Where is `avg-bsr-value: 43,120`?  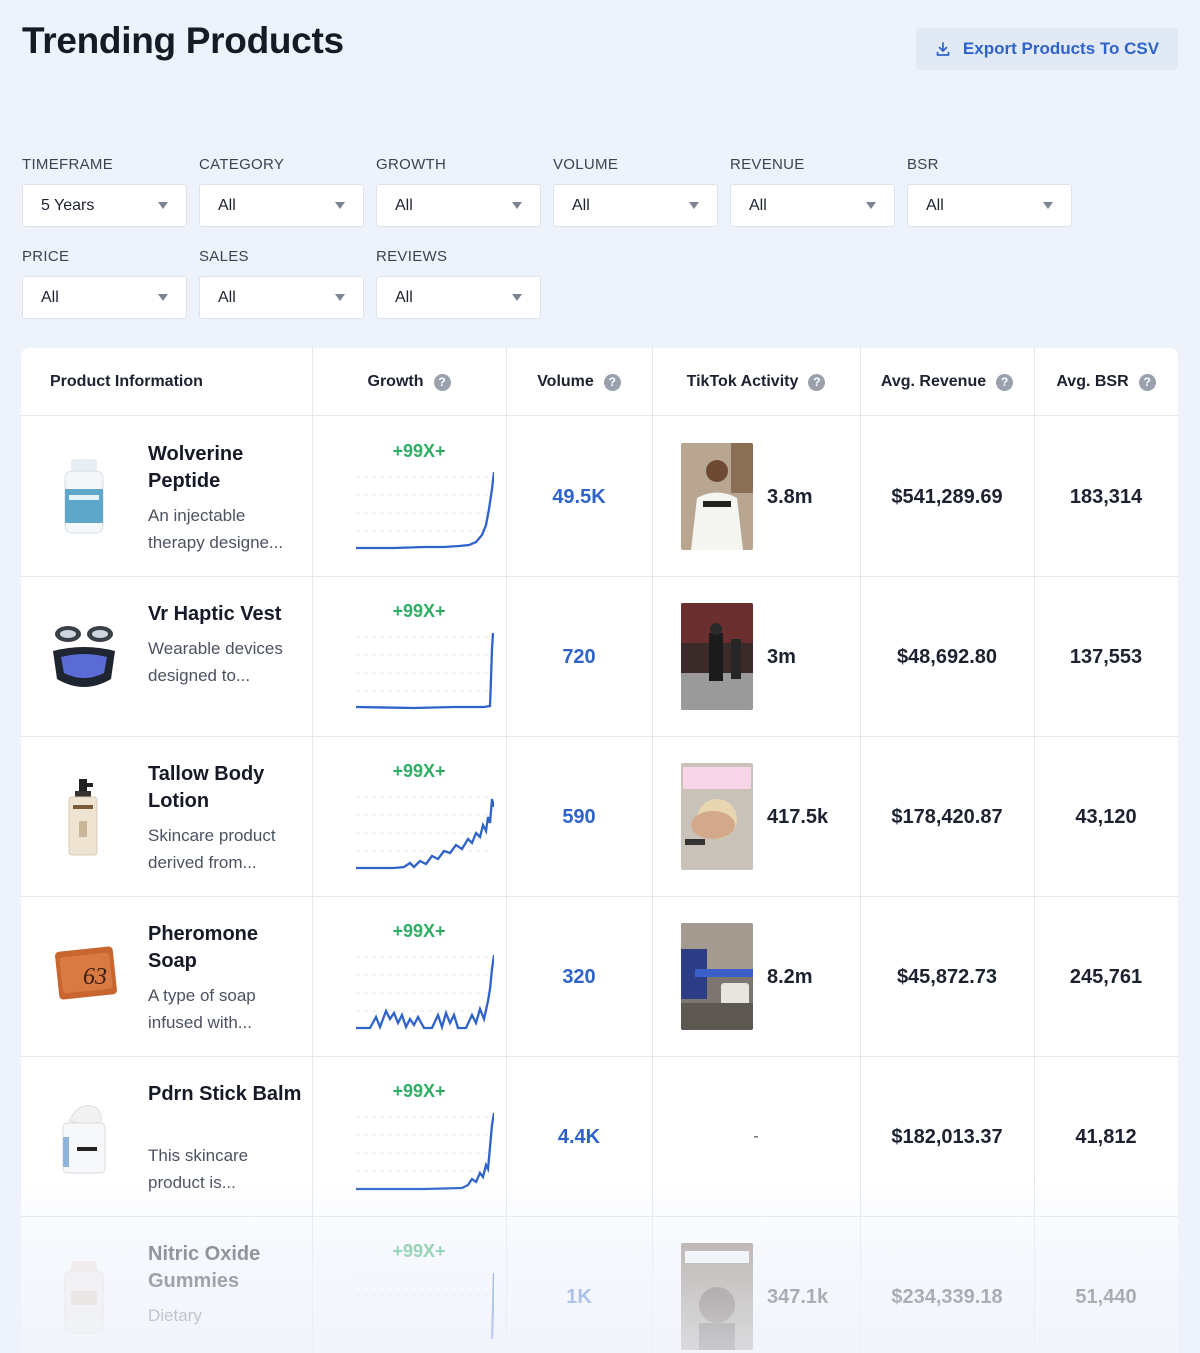 avg-bsr-value: 43,120 is located at coordinates (1106, 816).